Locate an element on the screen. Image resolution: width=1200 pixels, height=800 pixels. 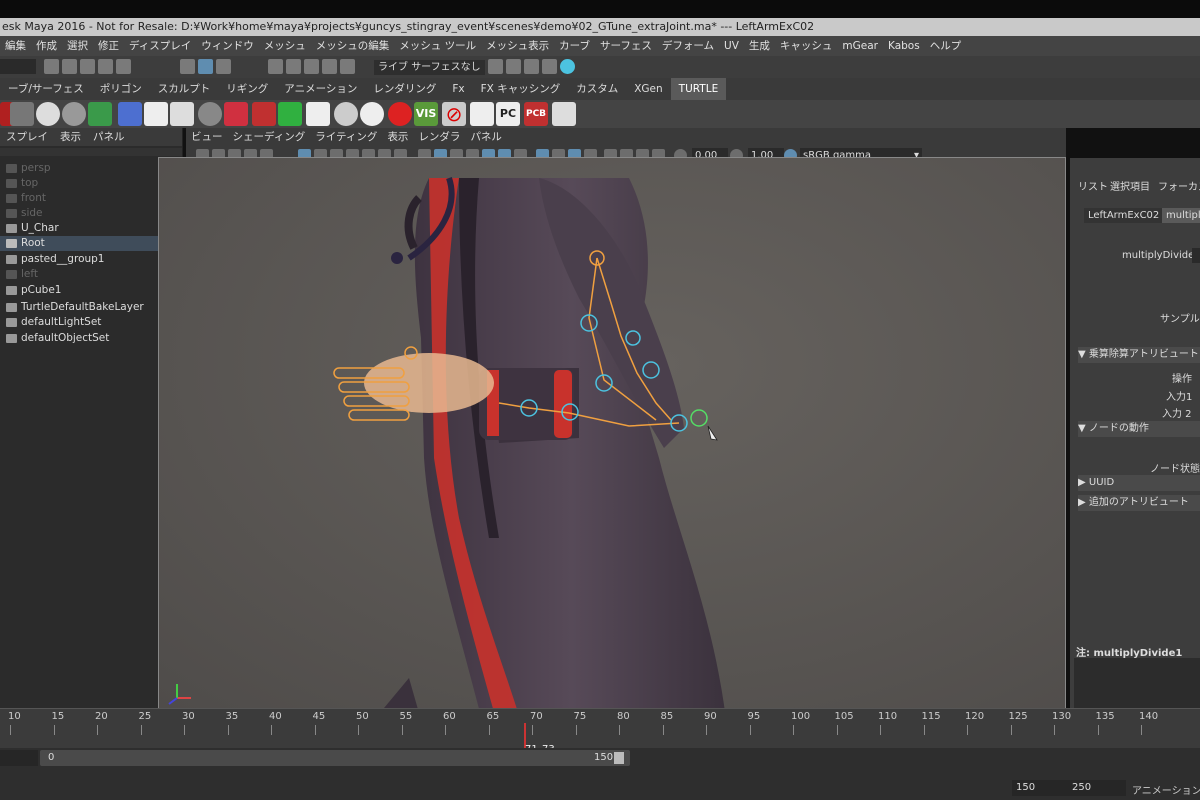
new-scene-icon is located at coordinates (51, 66).